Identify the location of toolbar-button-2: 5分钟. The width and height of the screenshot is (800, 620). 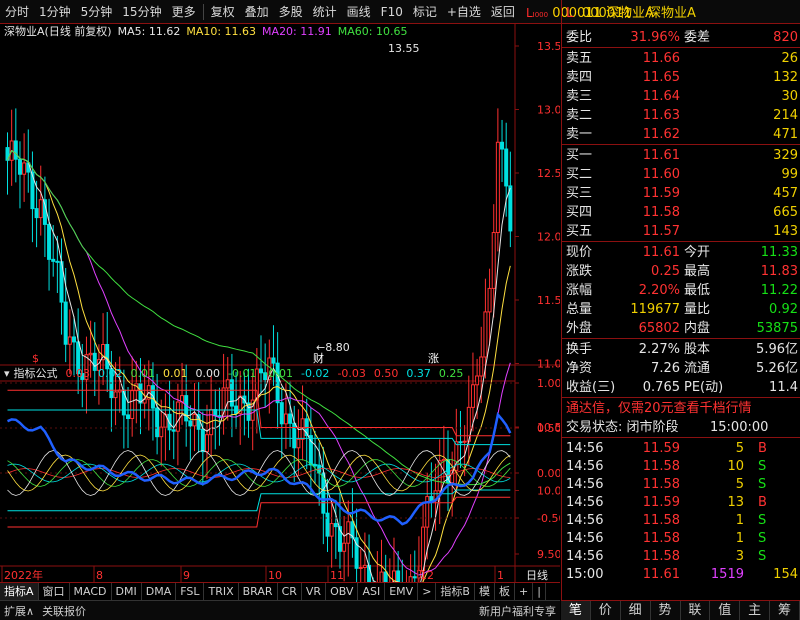
(97, 12).